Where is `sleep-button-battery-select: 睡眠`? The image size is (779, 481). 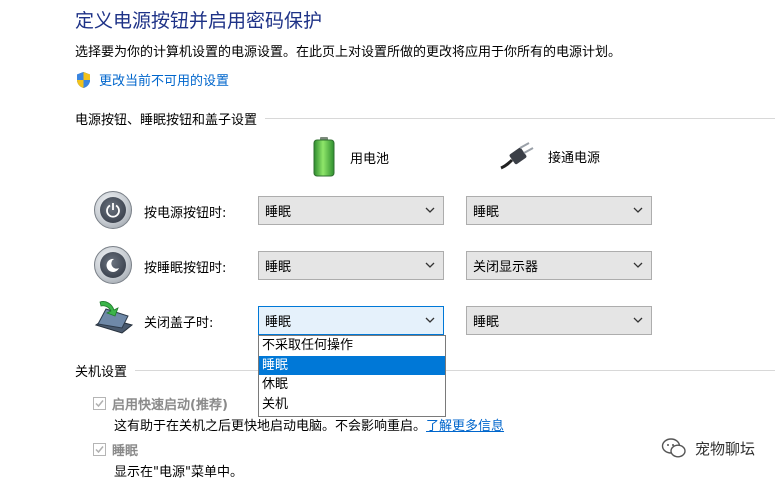
sleep-button-battery-select: 睡眠 is located at coordinates (351, 265).